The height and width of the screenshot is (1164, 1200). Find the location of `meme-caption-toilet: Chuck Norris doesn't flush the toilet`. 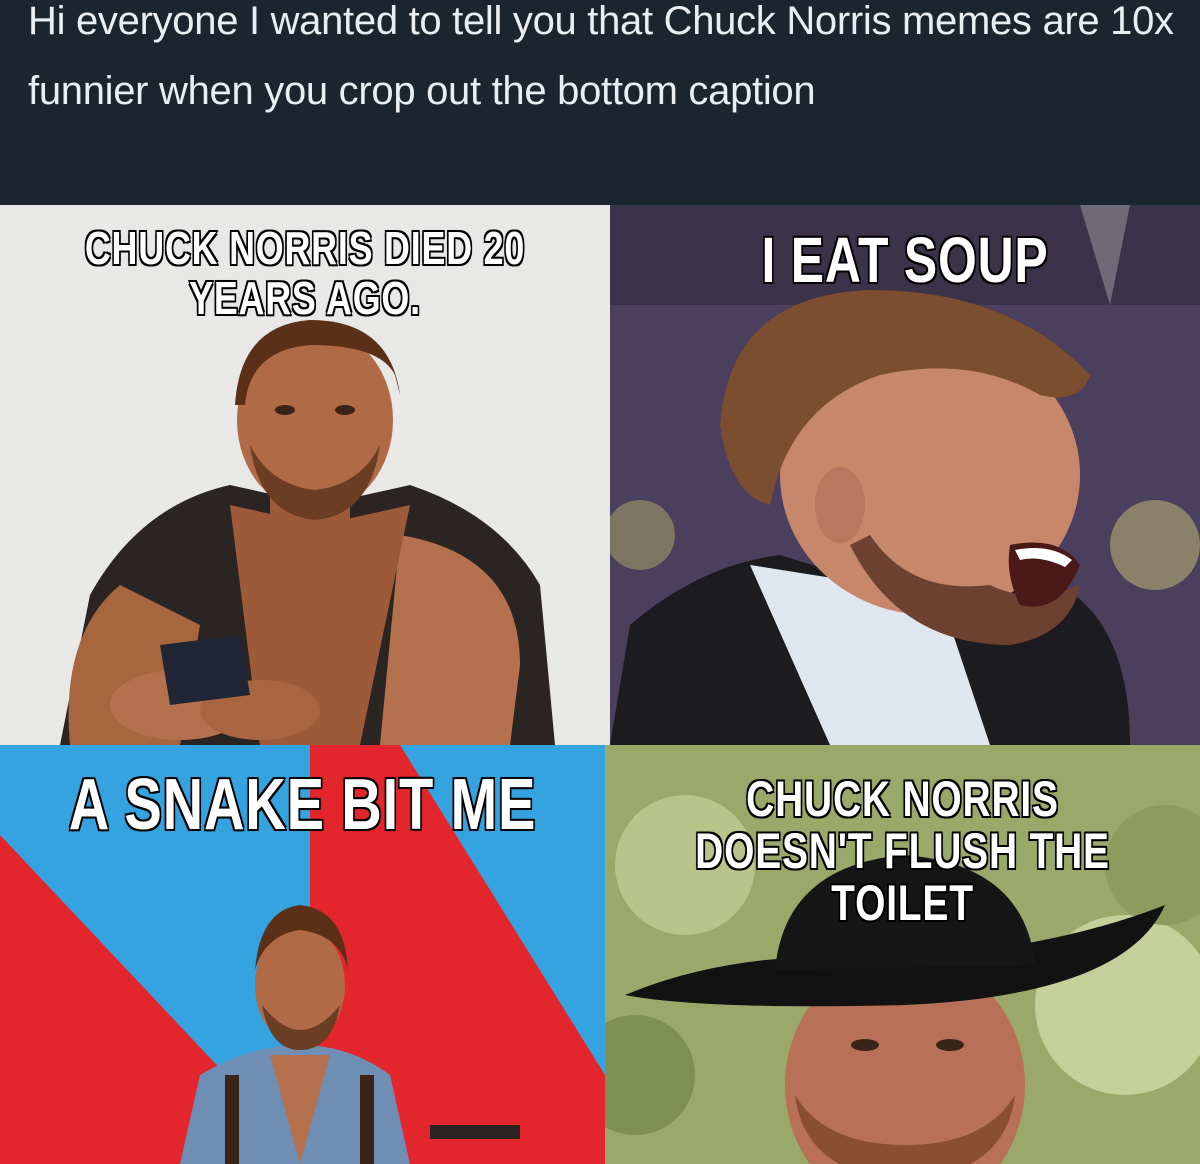

meme-caption-toilet: Chuck Norris doesn't flush the toilet is located at coordinates (902, 851).